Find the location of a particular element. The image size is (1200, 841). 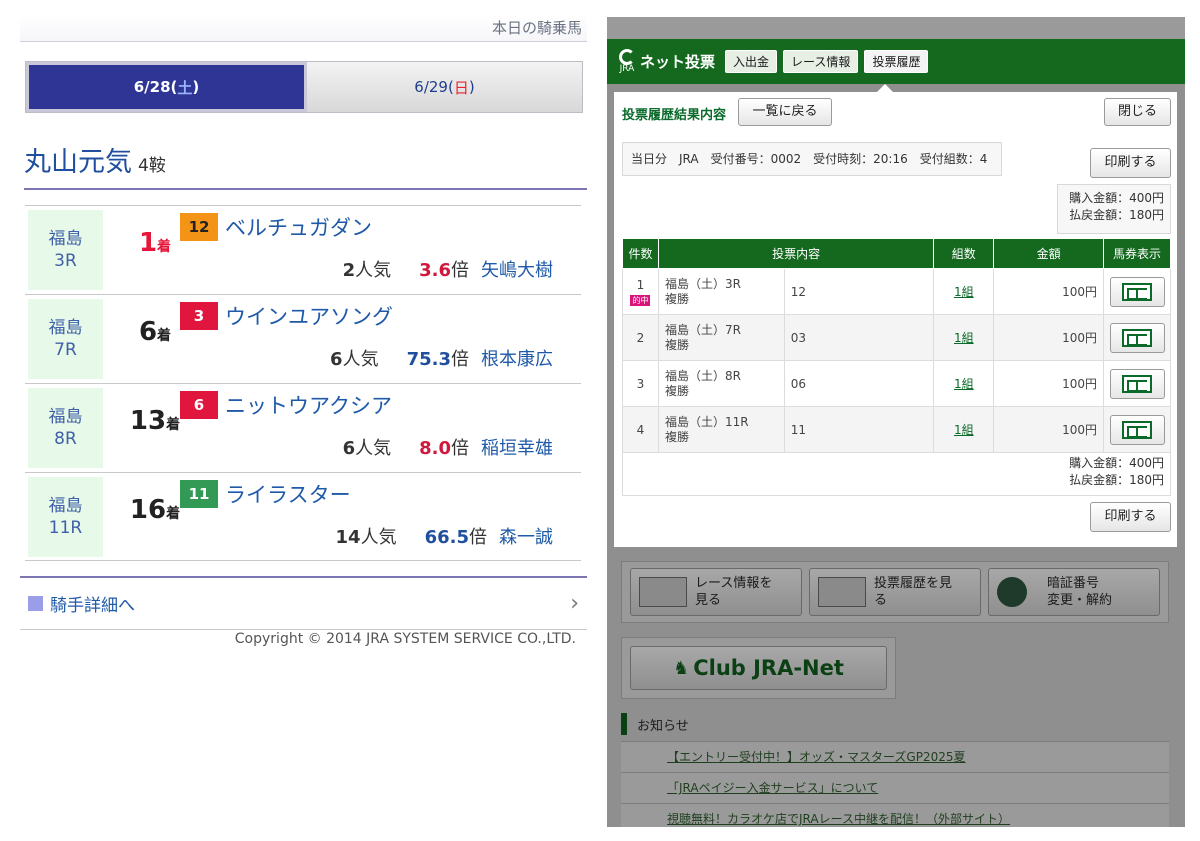

horse-name: ウインユアソング is located at coordinates (309, 316).